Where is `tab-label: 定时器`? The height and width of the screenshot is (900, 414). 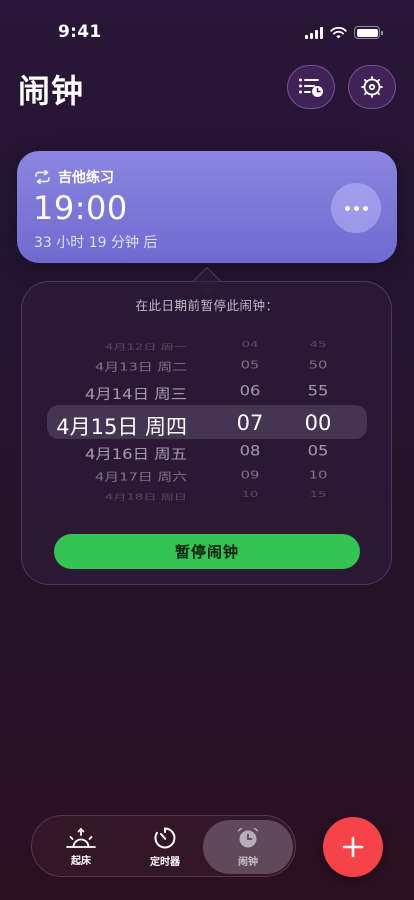
tab-label: 定时器 is located at coordinates (165, 862).